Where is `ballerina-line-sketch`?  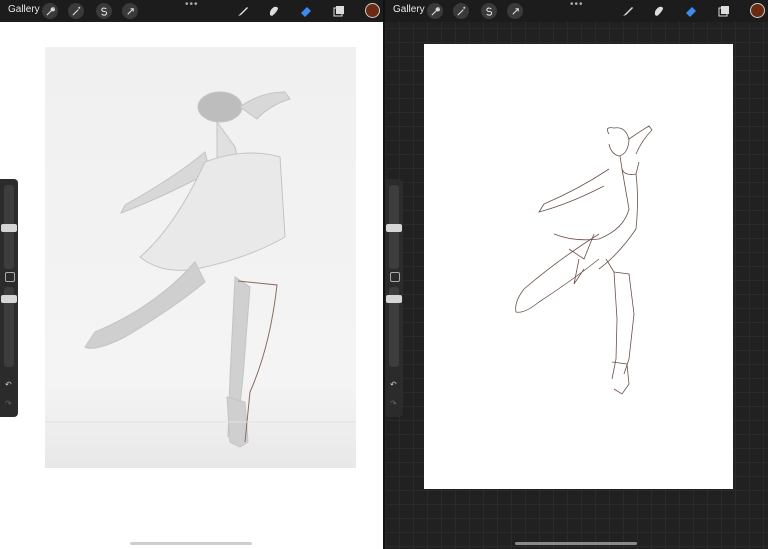 ballerina-line-sketch is located at coordinates (584, 260).